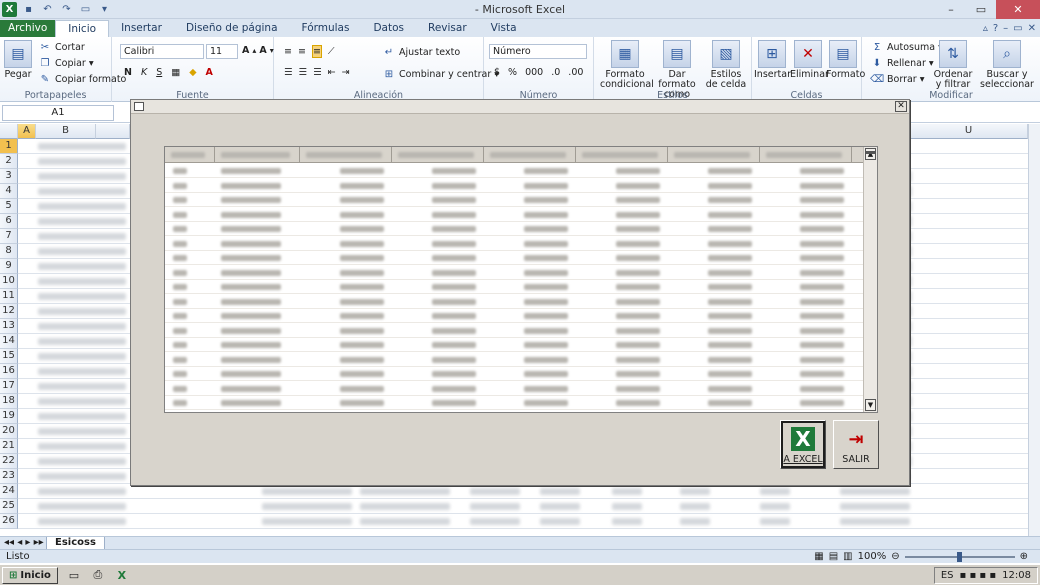 The height and width of the screenshot is (585, 1040). What do you see at coordinates (82, 28) in the screenshot?
I see `tab-inicio: Inicio` at bounding box center [82, 28].